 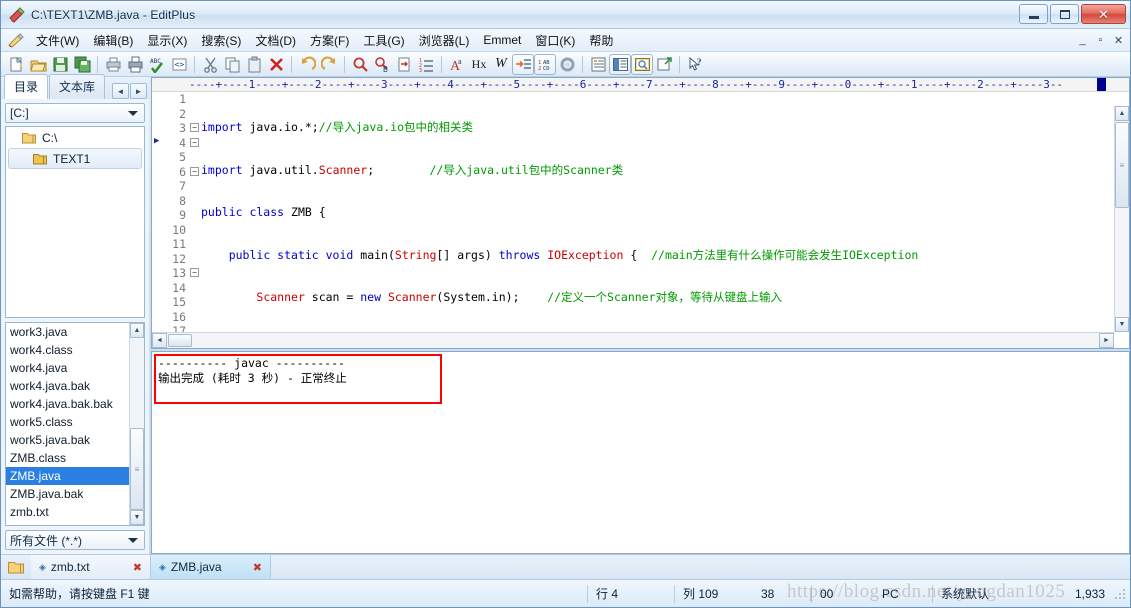 What do you see at coordinates (82, 64) in the screenshot?
I see `save-all-icon` at bounding box center [82, 64].